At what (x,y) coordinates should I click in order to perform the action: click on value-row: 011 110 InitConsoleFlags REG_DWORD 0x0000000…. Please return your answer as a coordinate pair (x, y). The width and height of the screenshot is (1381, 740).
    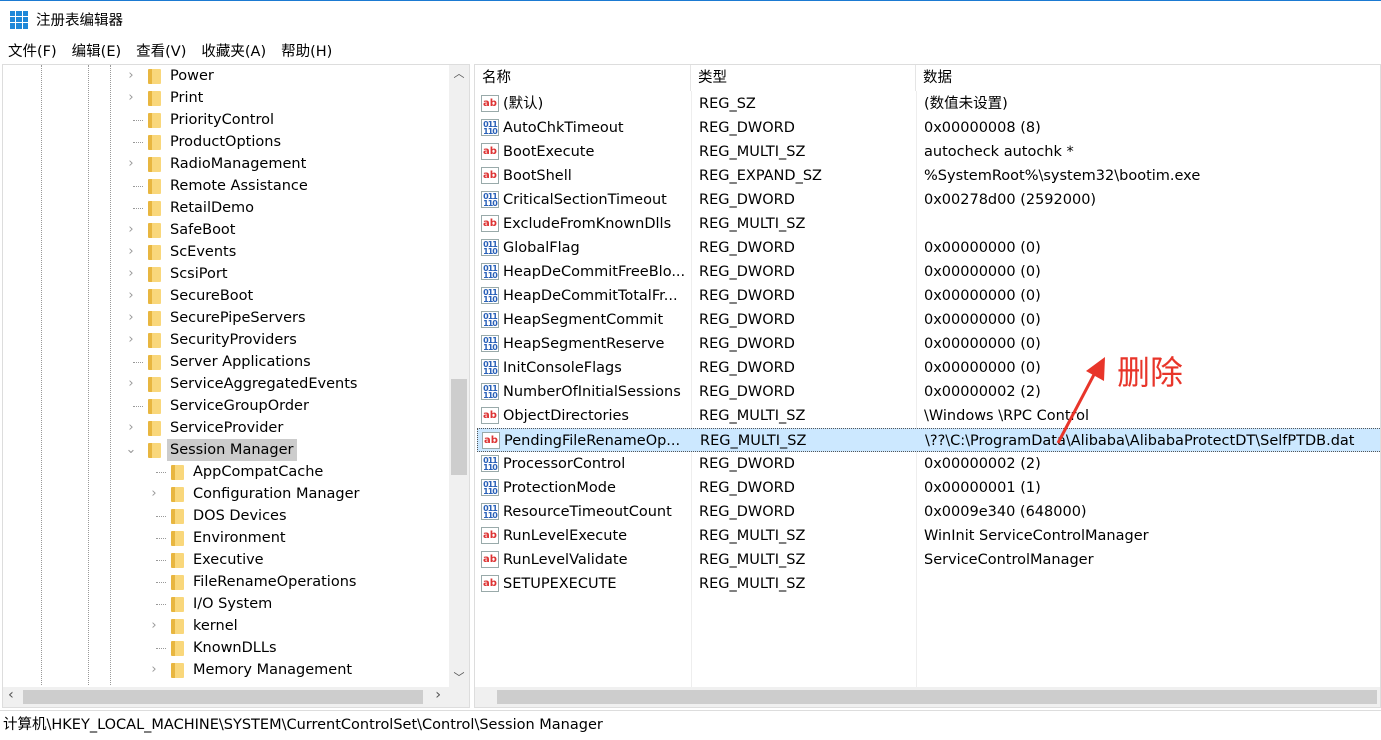
    Looking at the image, I should click on (928, 368).